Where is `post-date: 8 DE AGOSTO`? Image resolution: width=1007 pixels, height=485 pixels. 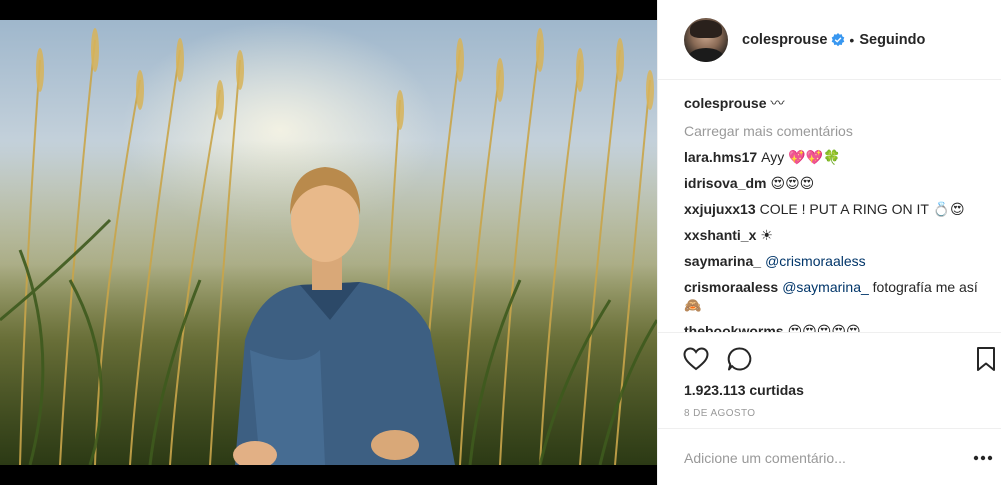 post-date: 8 DE AGOSTO is located at coordinates (719, 413).